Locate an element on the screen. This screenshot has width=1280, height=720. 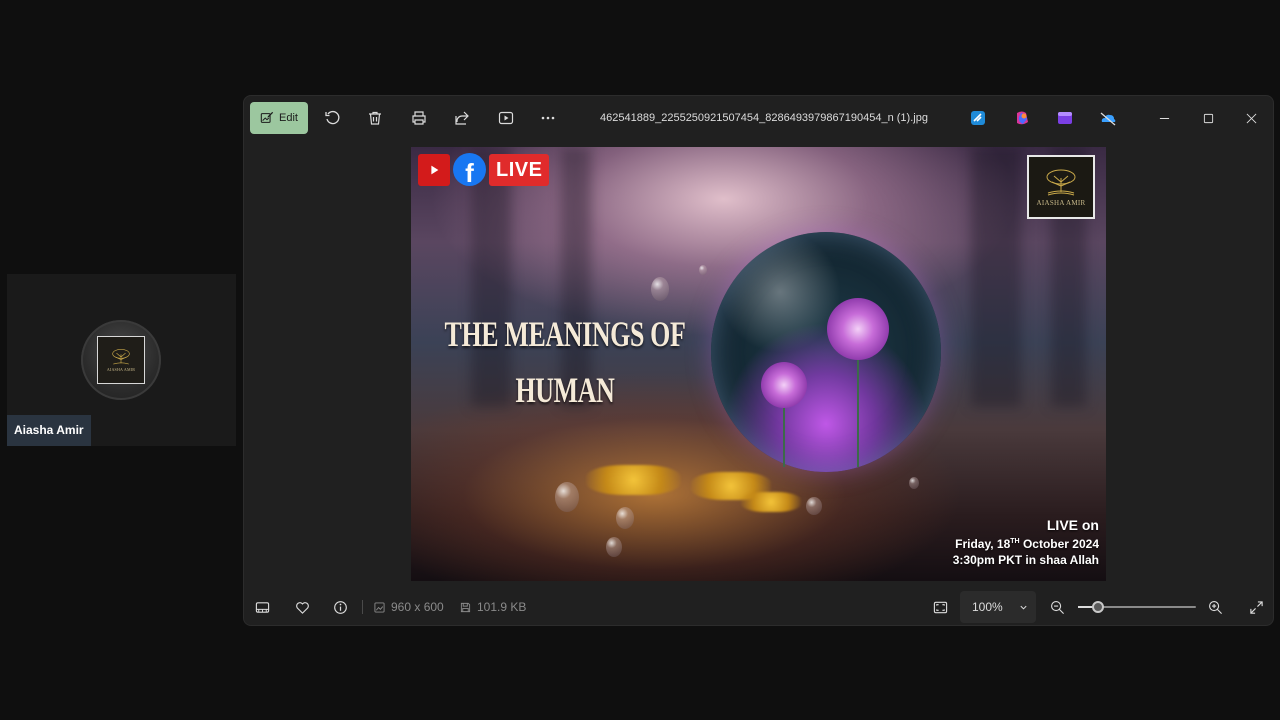
rotate-button is located at coordinates (332, 118).